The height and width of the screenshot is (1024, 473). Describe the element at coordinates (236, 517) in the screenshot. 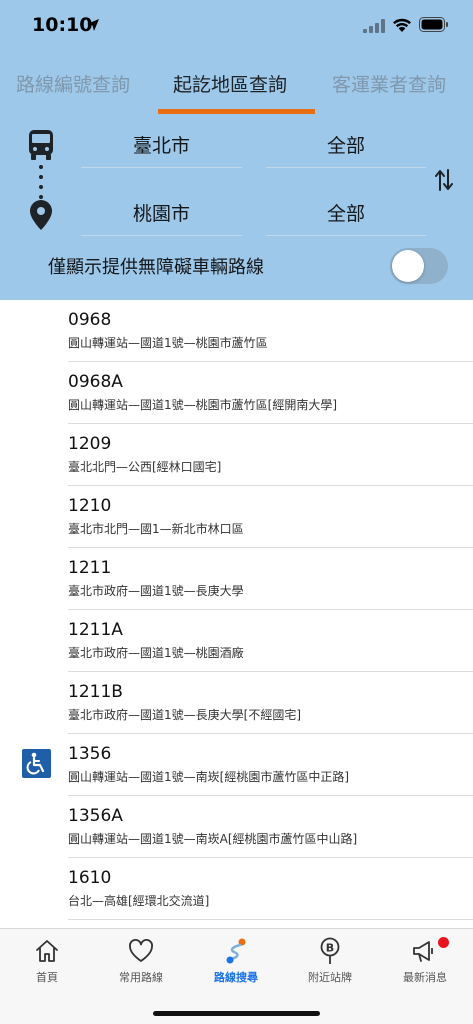

I see `route-row: 1210 臺北市北門—國1—新北市林口區` at that location.